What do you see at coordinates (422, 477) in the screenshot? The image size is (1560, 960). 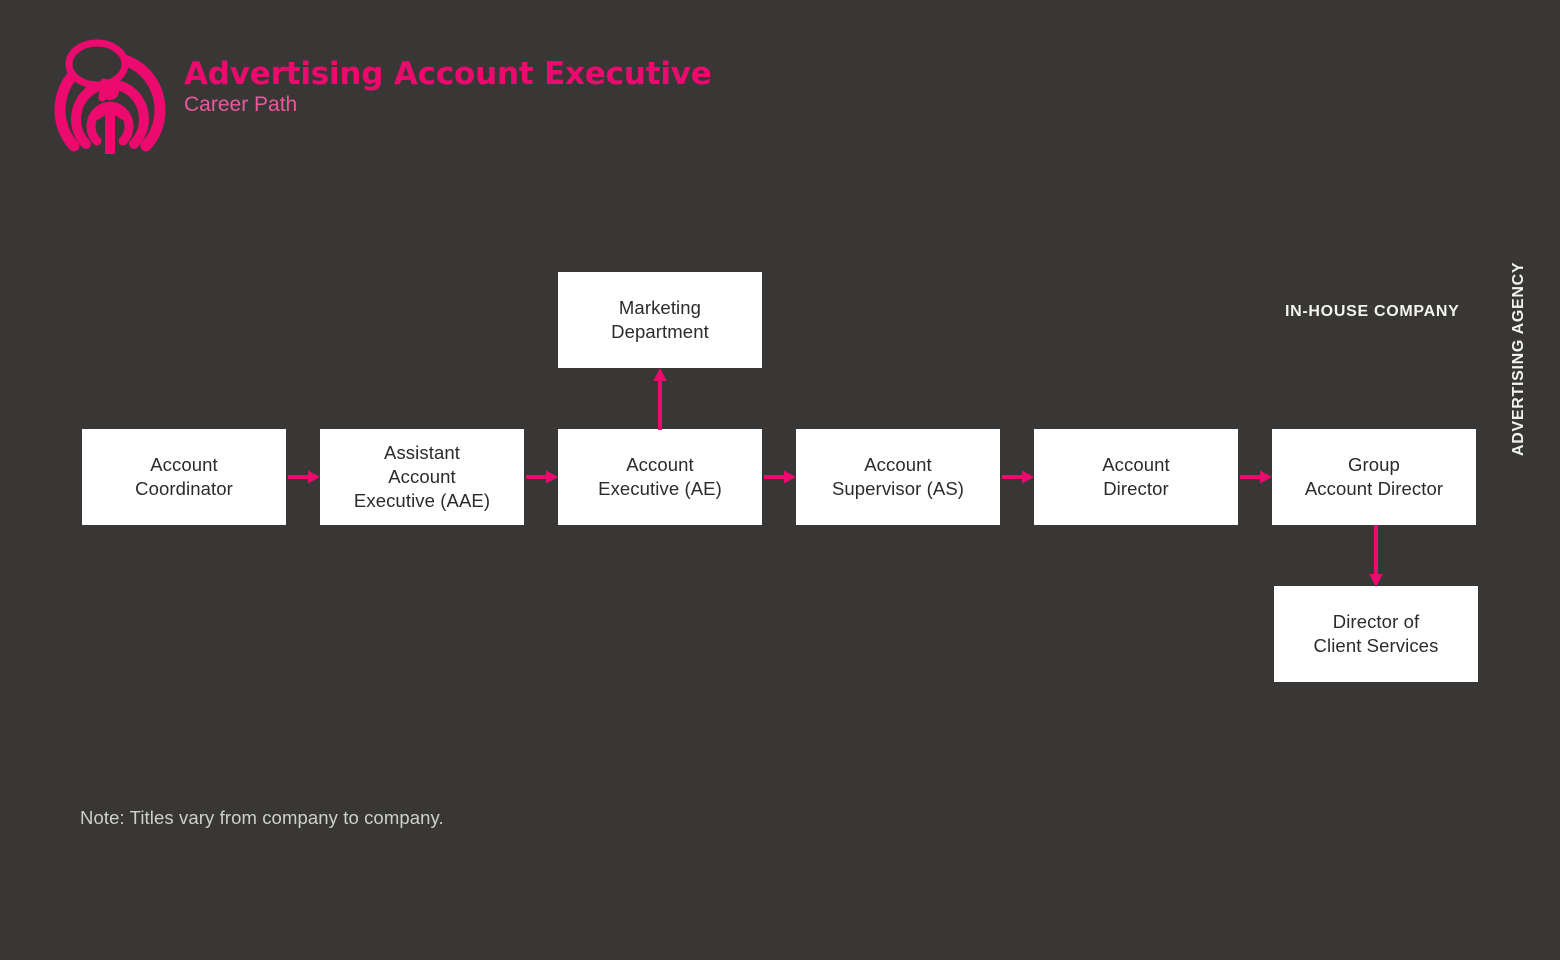 I see `node-assistant-account-executive: Assistant Account Executive (AAE)` at bounding box center [422, 477].